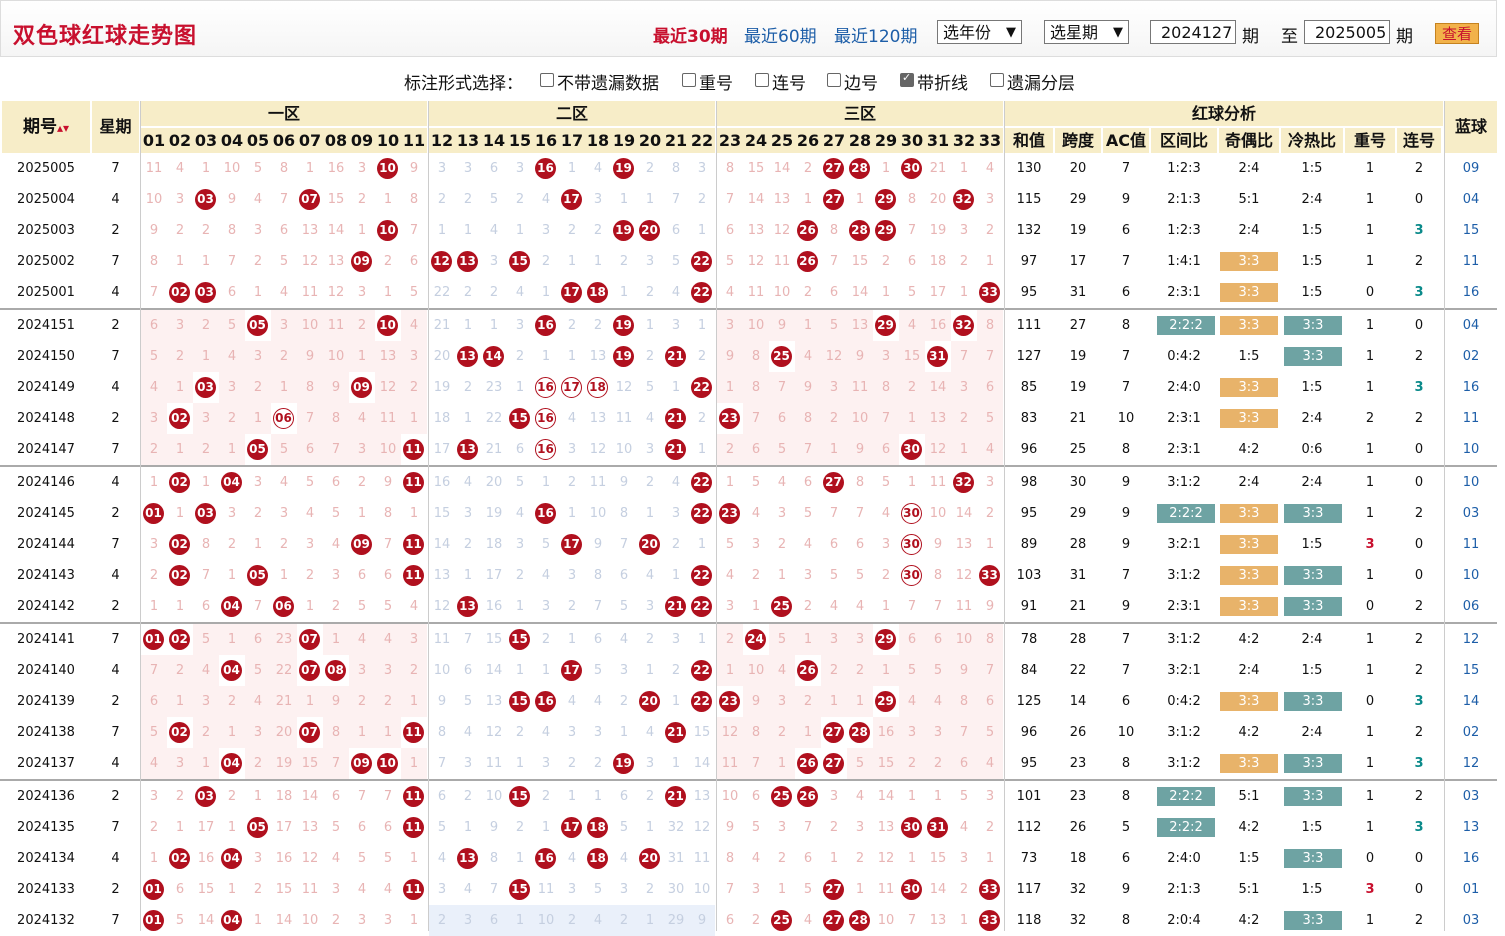  I want to click on miss-cell: 29, so click(676, 920).